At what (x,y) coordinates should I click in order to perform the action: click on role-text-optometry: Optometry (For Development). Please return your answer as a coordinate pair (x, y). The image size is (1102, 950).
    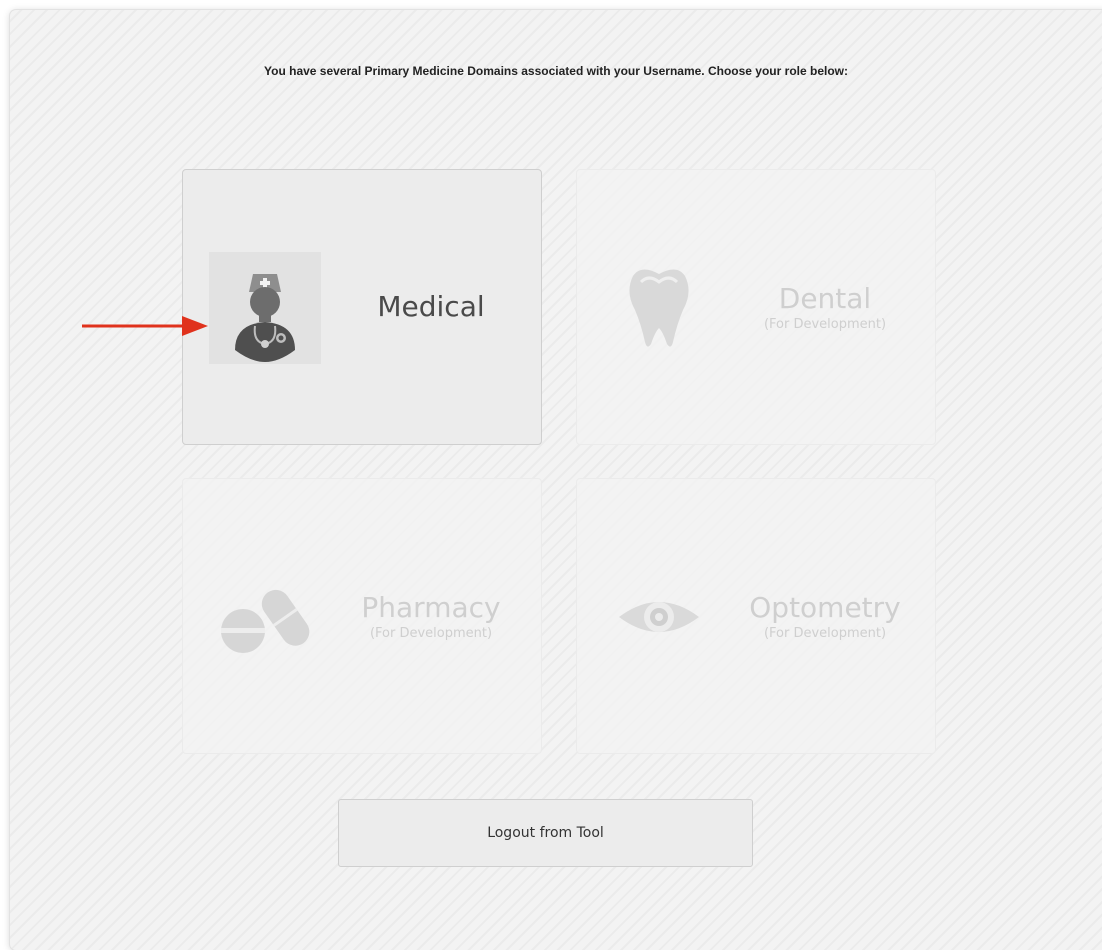
    Looking at the image, I should click on (825, 617).